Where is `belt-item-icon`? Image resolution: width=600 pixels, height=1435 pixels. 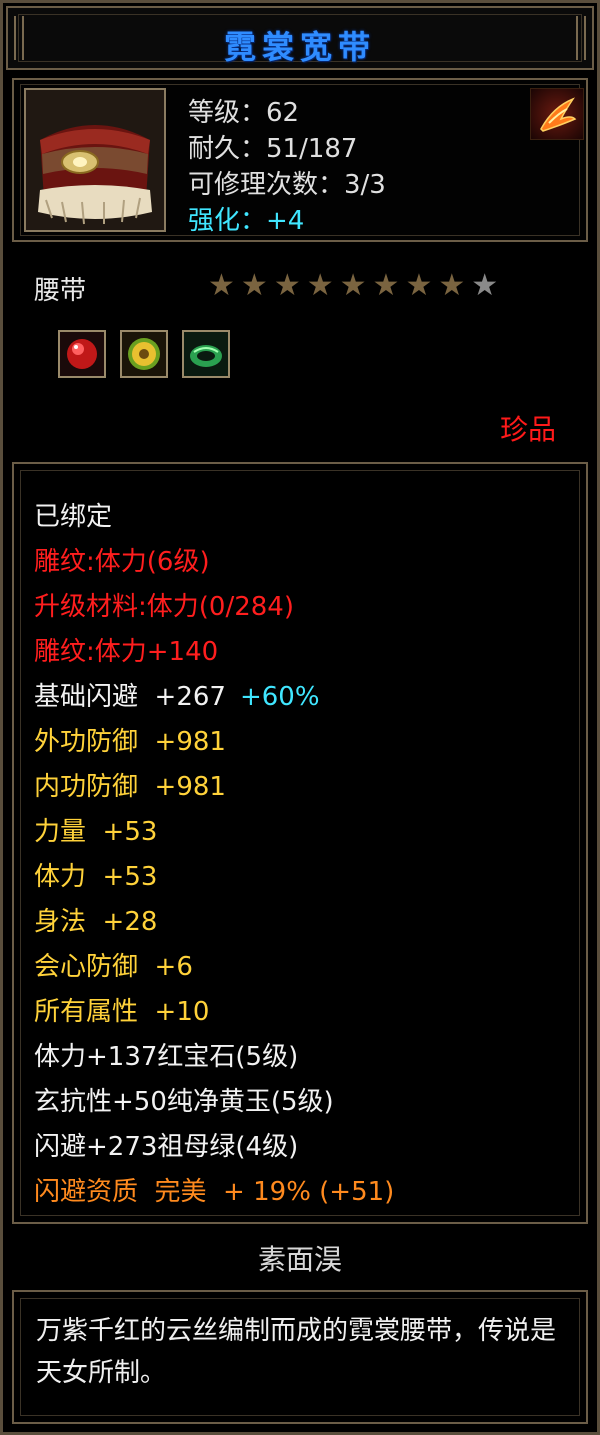
belt-item-icon is located at coordinates (95, 160).